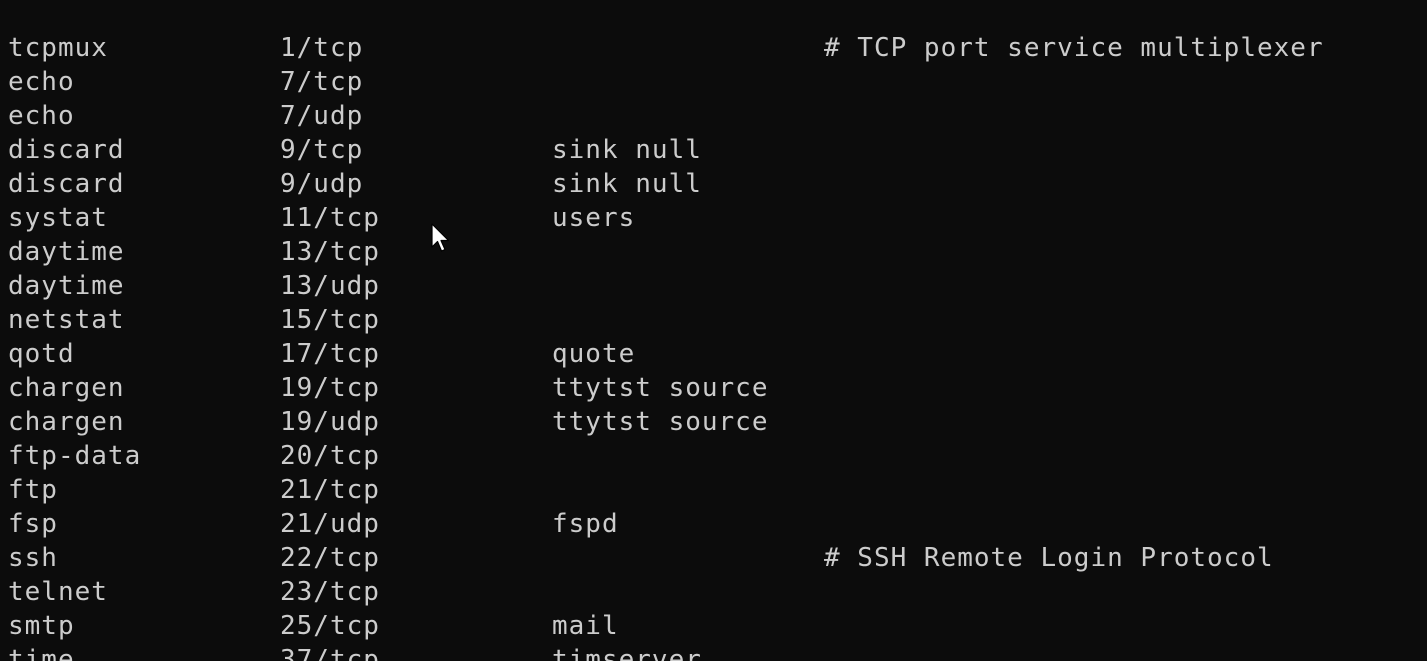  Describe the element at coordinates (322, 150) in the screenshot. I see `service-port: 9/tcp` at that location.